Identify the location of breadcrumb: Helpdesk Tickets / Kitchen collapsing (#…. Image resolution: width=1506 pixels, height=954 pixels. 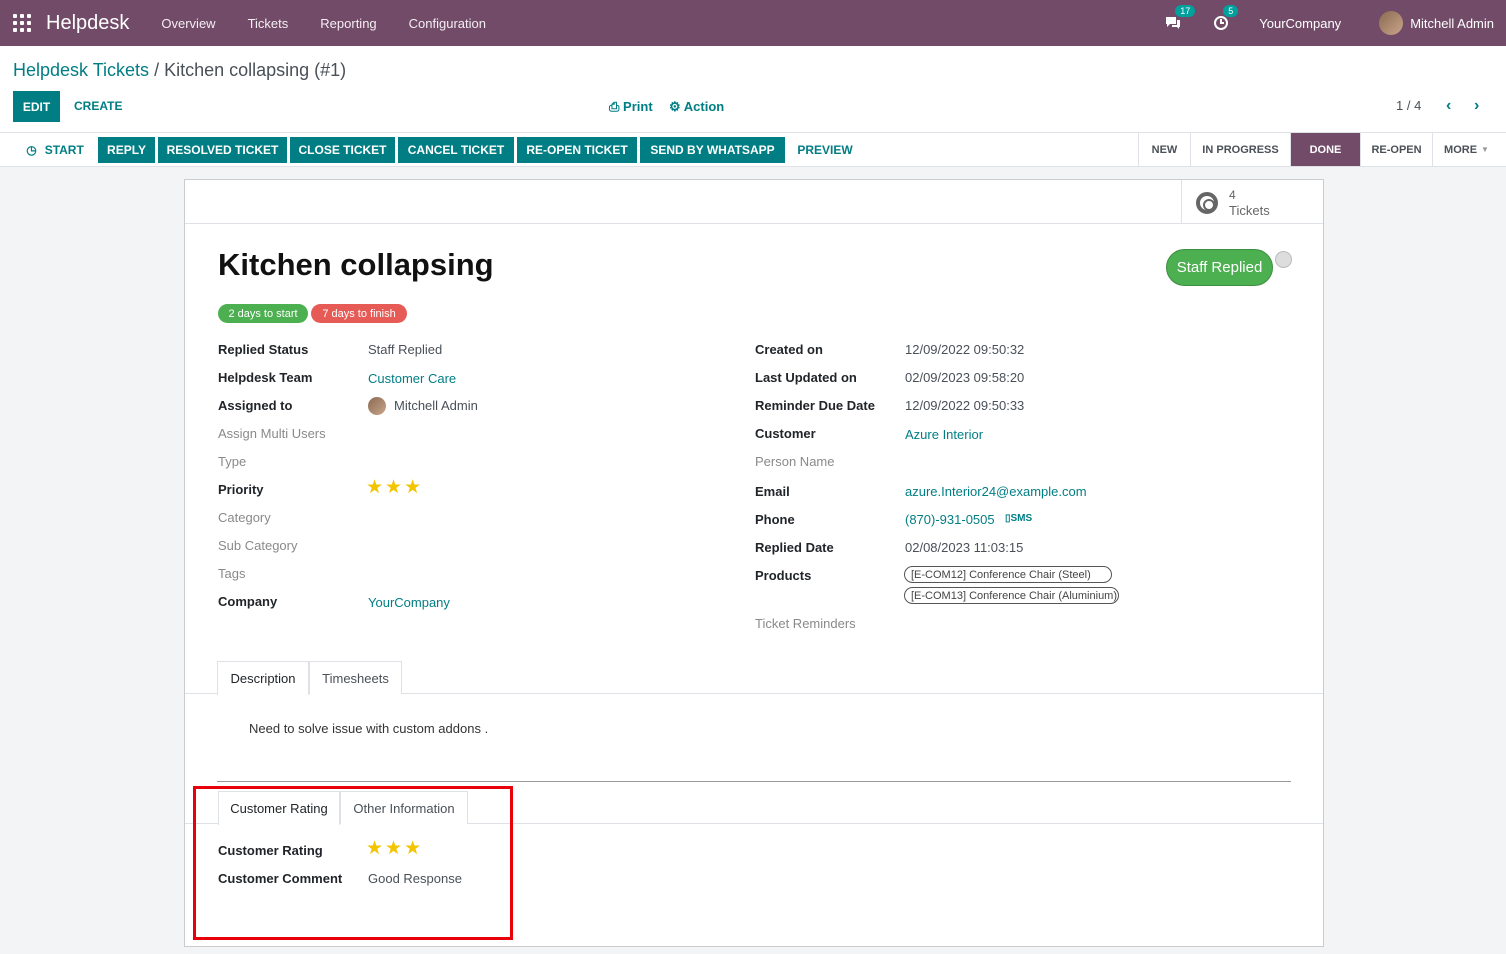
(179, 70).